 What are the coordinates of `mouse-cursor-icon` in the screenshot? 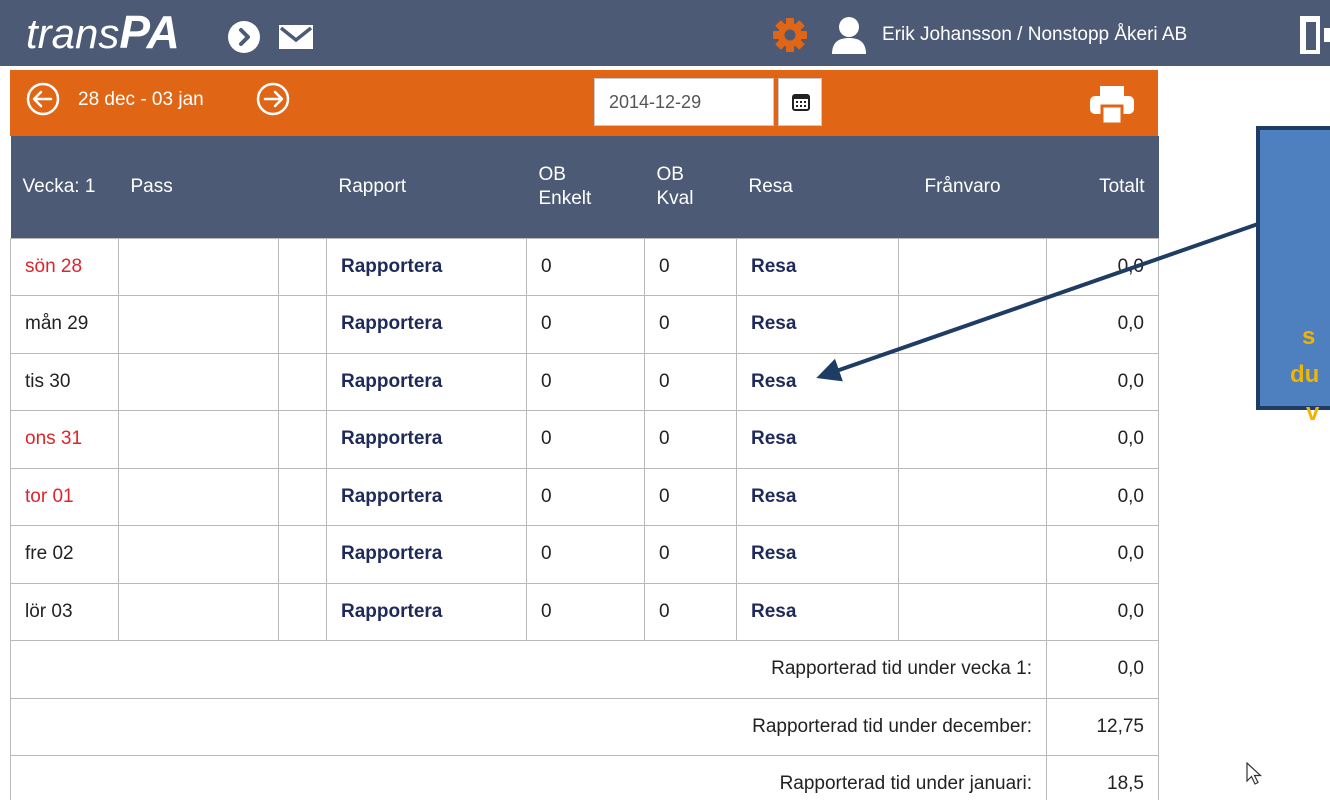 It's located at (1254, 773).